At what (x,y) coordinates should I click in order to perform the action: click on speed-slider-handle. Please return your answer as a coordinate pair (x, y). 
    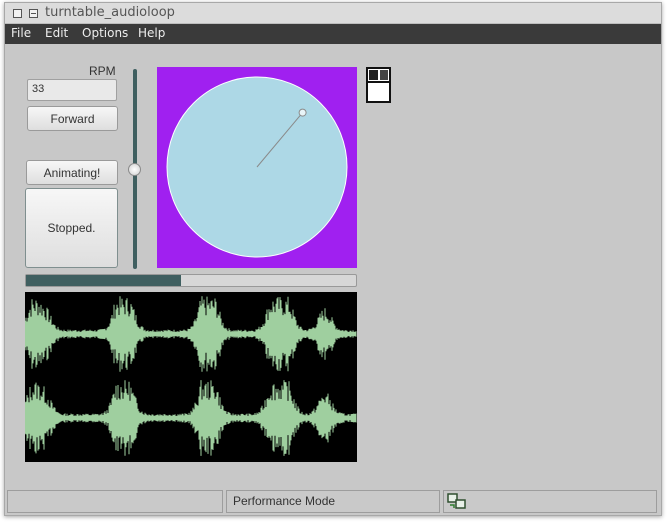
    Looking at the image, I should click on (134, 169).